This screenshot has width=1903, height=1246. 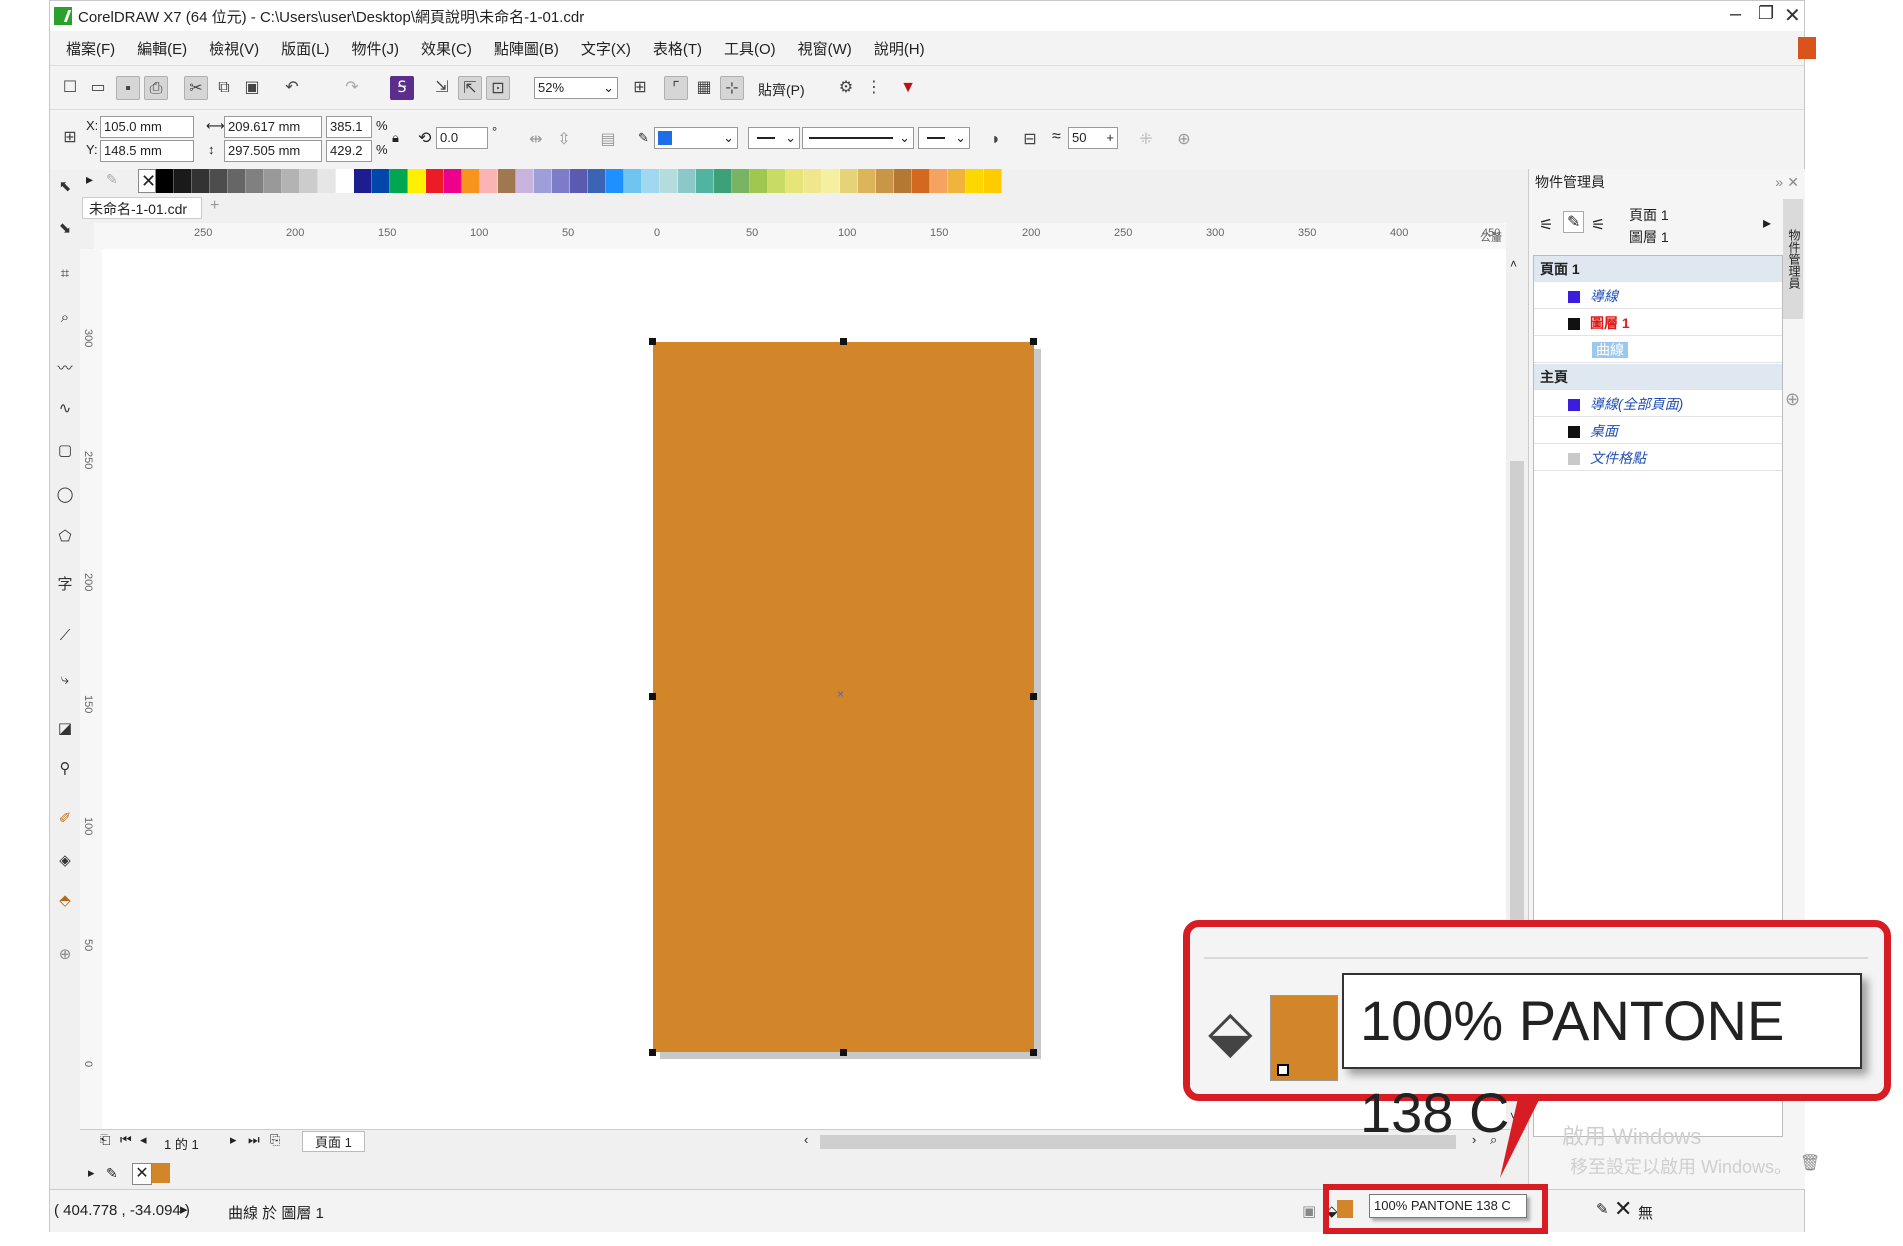 What do you see at coordinates (252, 88) in the screenshot?
I see `paste-icon: ▣` at bounding box center [252, 88].